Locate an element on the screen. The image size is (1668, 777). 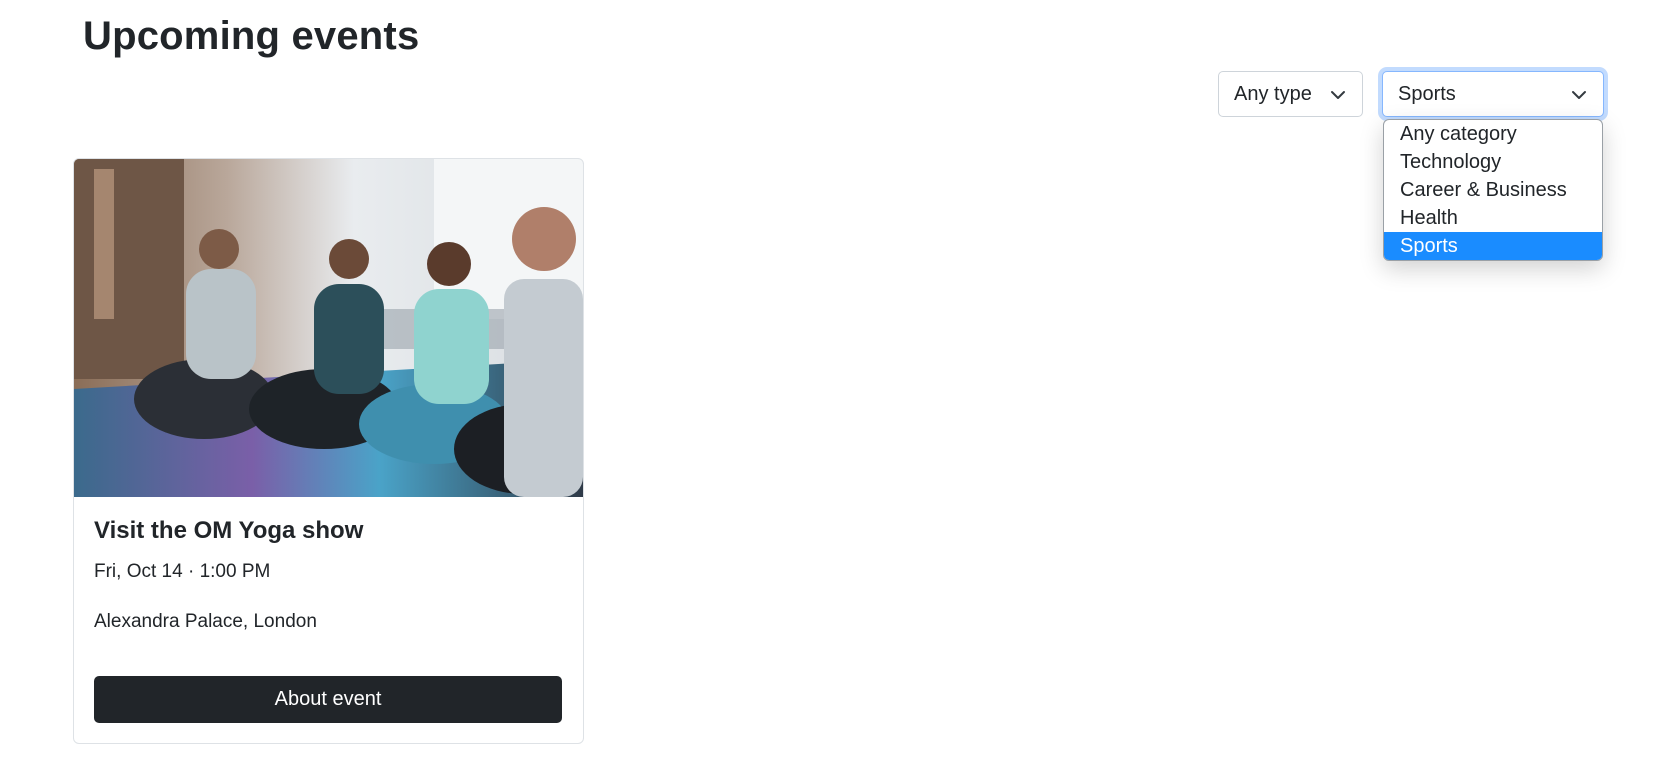
event-venue: Alexandra Palace, London is located at coordinates (205, 621).